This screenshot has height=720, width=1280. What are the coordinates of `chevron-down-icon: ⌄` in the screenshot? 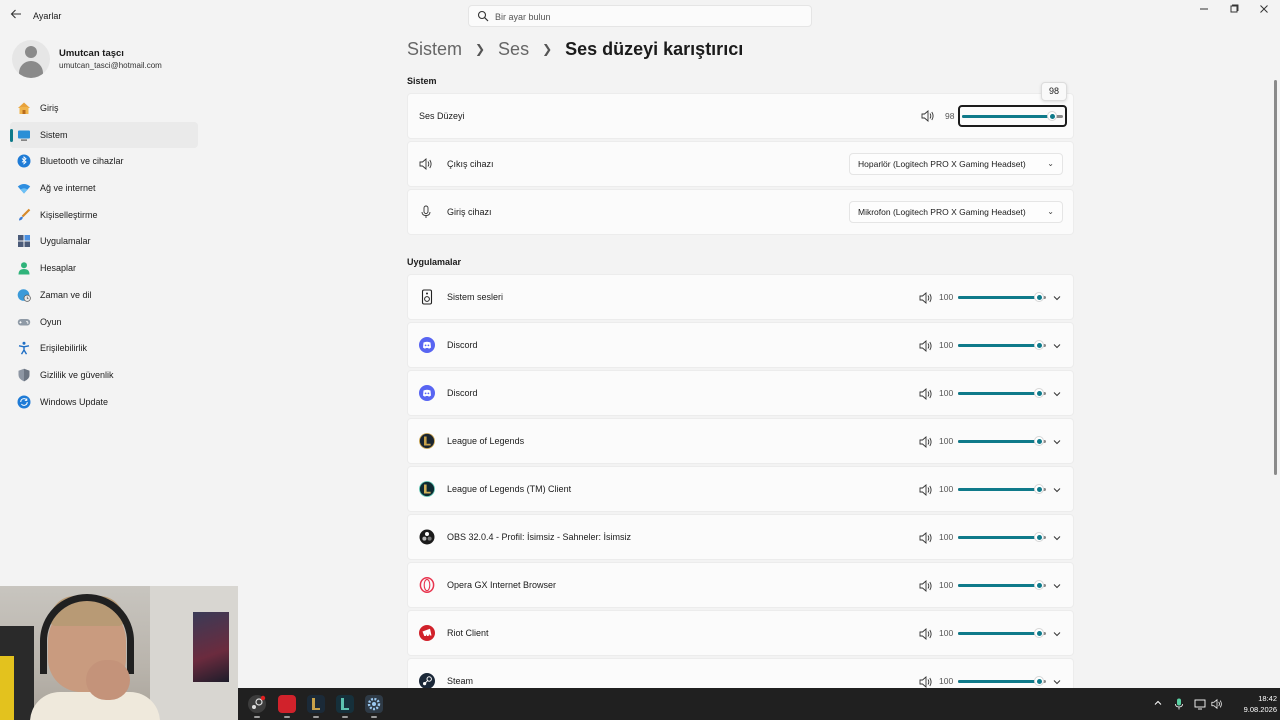 It's located at (1050, 211).